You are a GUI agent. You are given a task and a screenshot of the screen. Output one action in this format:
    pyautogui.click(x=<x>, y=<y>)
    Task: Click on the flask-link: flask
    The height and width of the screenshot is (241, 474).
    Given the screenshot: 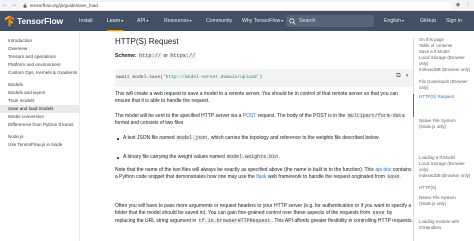 What is the action you would take?
    pyautogui.click(x=261, y=177)
    